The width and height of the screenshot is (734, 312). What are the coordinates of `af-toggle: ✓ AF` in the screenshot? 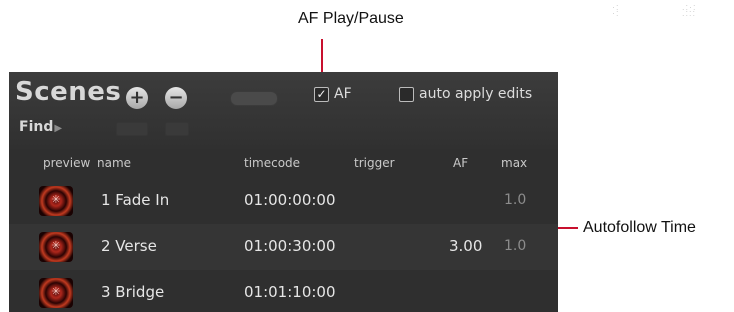 It's located at (333, 94).